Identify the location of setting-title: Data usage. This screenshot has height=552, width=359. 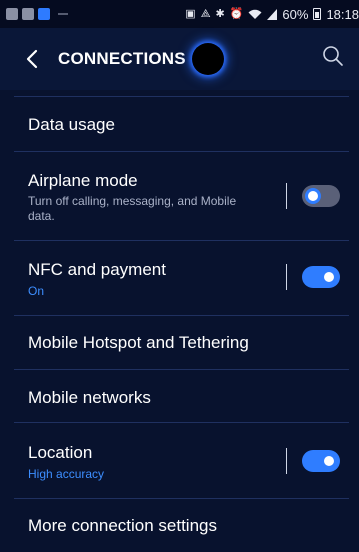
(71, 124).